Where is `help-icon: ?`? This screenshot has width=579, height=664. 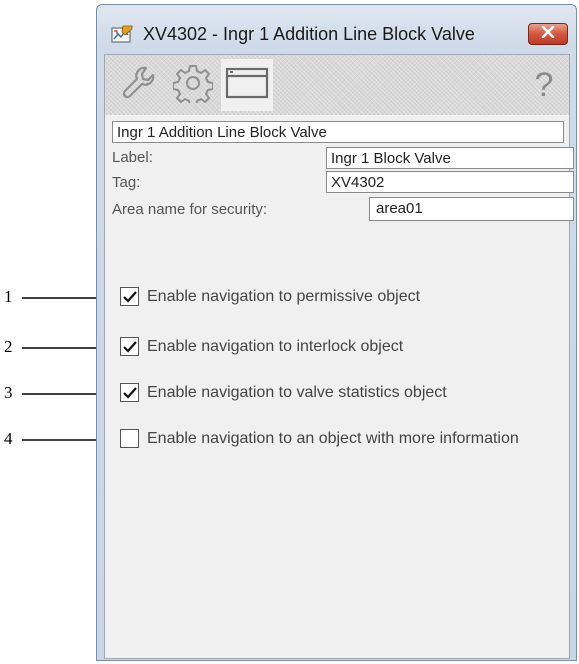 help-icon: ? is located at coordinates (544, 84).